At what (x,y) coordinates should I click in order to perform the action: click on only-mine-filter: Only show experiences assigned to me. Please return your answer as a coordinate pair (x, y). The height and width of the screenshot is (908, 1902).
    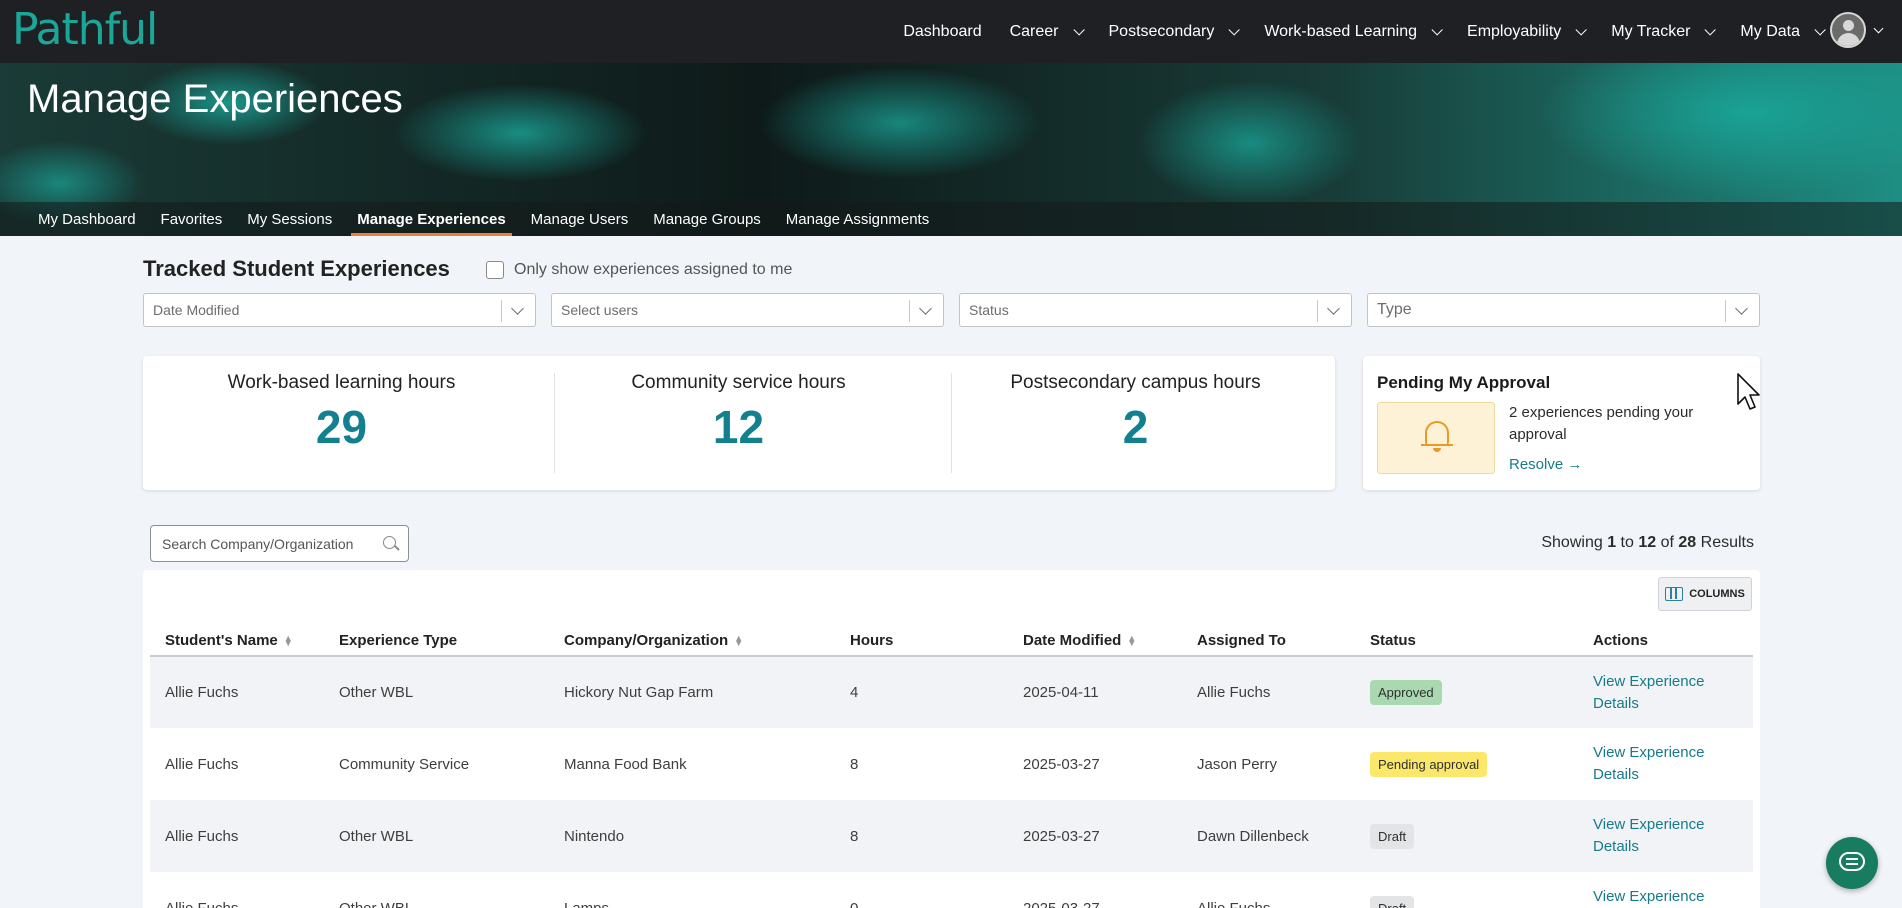
    Looking at the image, I should click on (639, 270).